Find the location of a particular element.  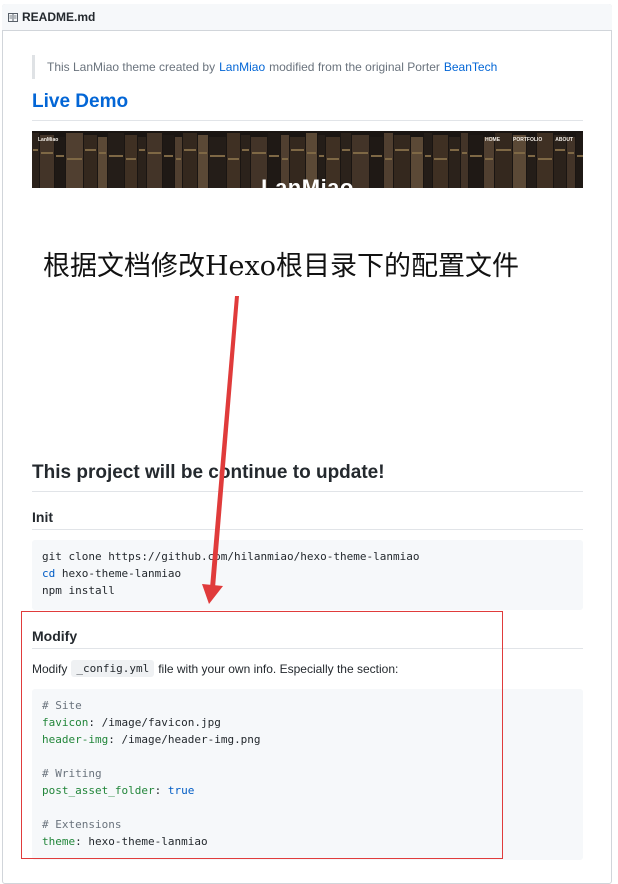

file-header: README.md is located at coordinates (307, 17).